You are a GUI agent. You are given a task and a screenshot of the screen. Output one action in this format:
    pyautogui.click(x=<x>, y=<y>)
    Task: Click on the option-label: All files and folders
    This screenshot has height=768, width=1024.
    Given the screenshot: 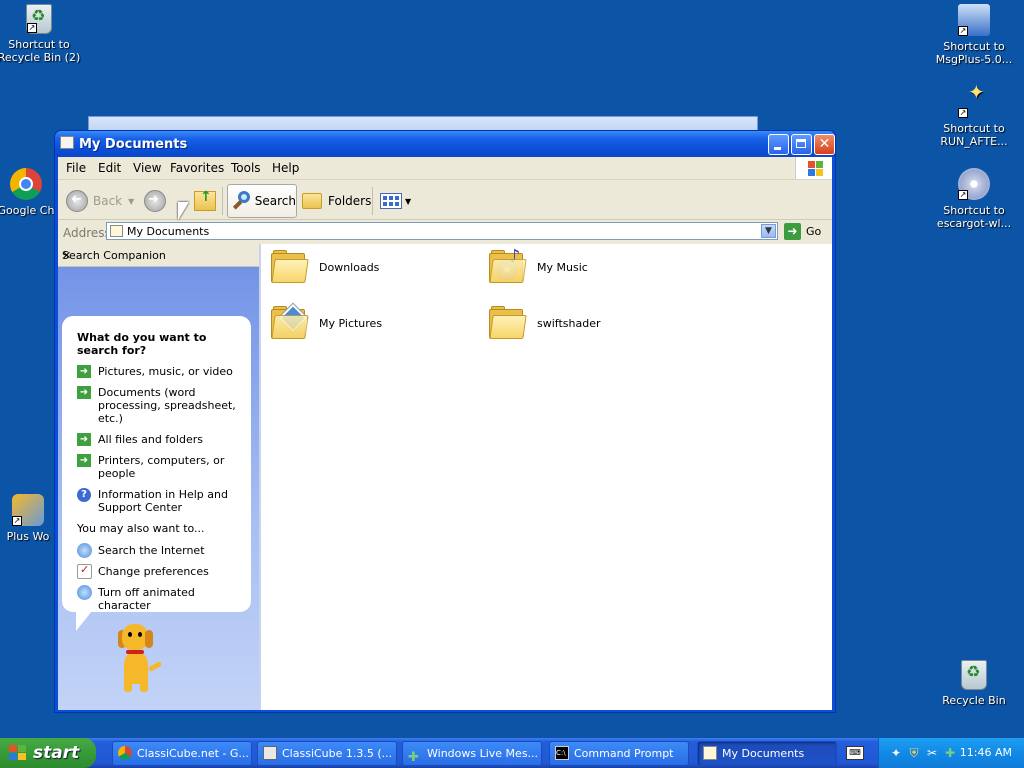 What is the action you would take?
    pyautogui.click(x=150, y=439)
    